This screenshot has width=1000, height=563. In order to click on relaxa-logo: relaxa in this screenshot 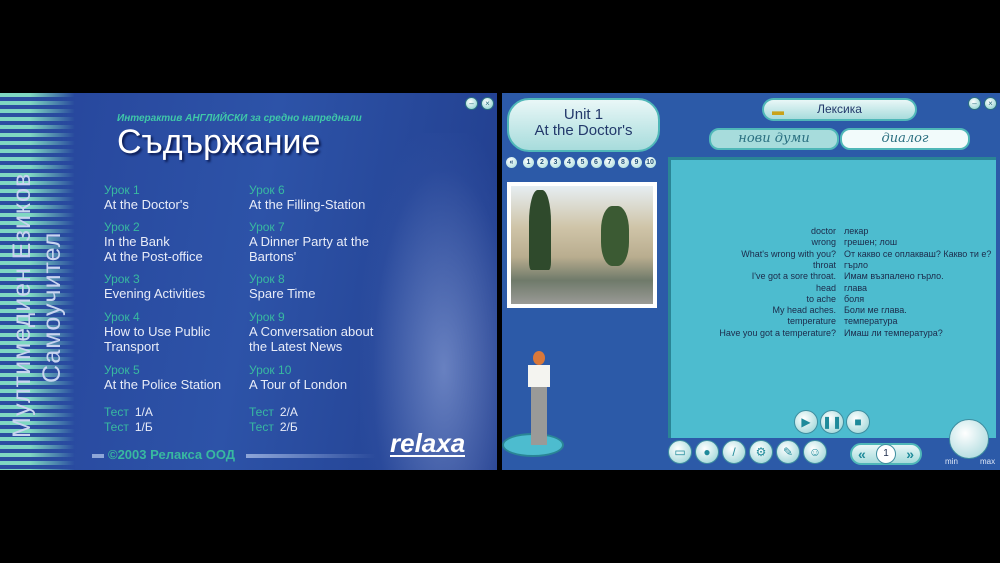, I will do `click(428, 443)`.